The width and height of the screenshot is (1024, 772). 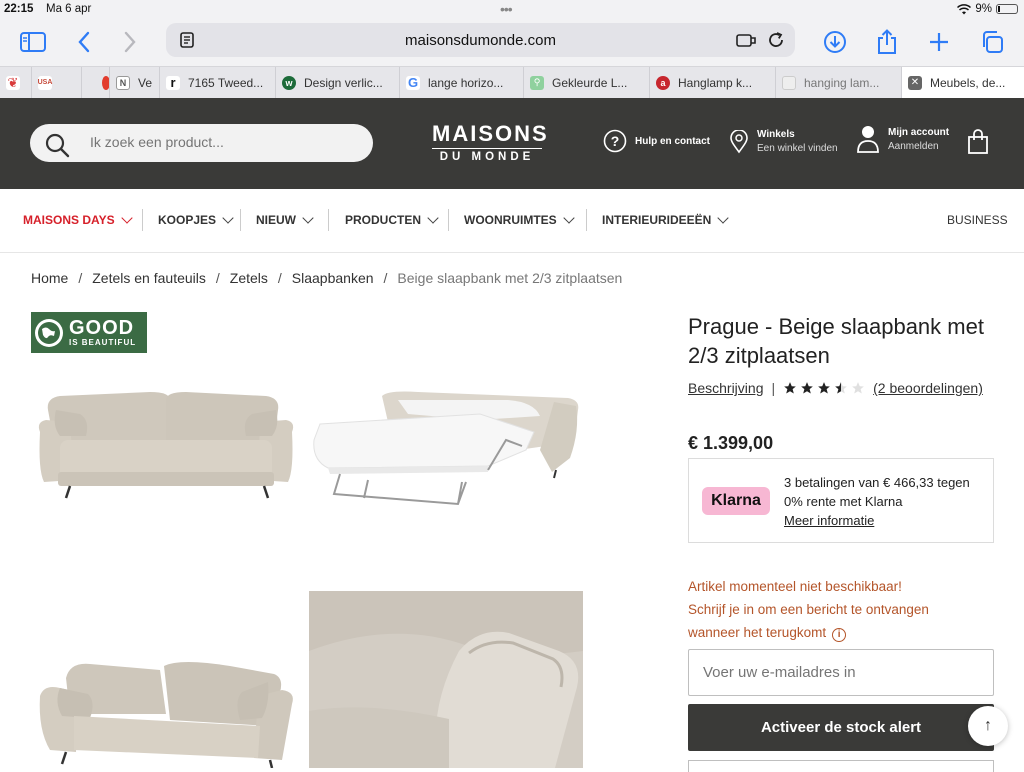 I want to click on star-empty-icon, so click(x=858, y=388).